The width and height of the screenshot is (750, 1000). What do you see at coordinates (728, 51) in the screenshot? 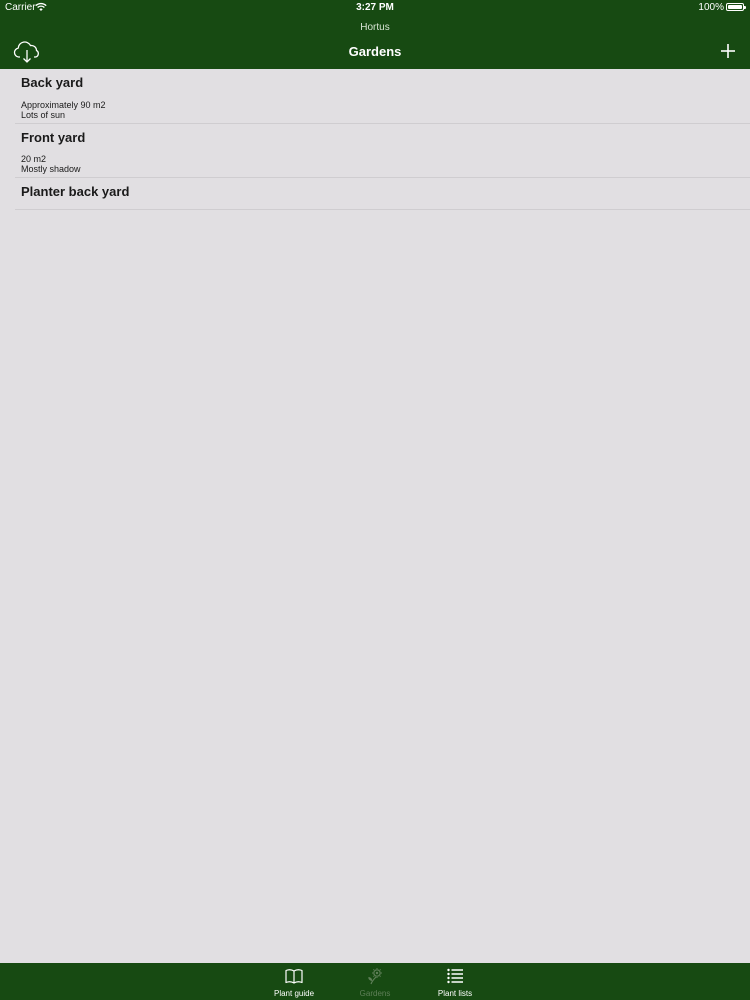
I see `plus-icon` at bounding box center [728, 51].